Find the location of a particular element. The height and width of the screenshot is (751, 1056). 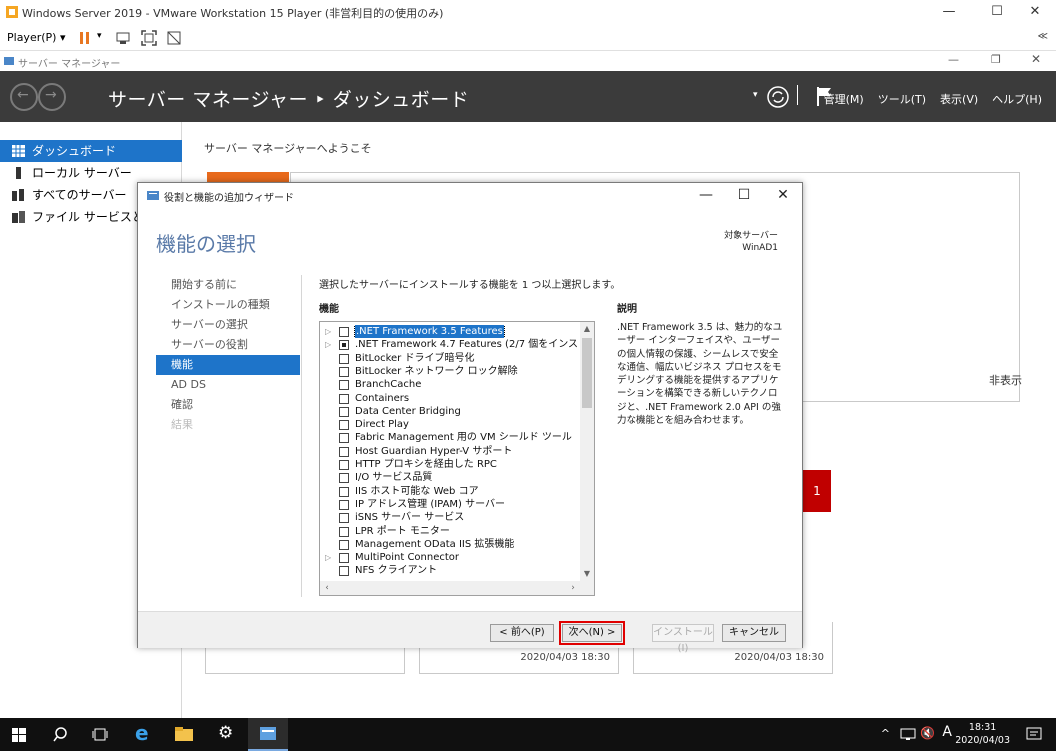

feature-row: NFS クライアント is located at coordinates (451, 570).